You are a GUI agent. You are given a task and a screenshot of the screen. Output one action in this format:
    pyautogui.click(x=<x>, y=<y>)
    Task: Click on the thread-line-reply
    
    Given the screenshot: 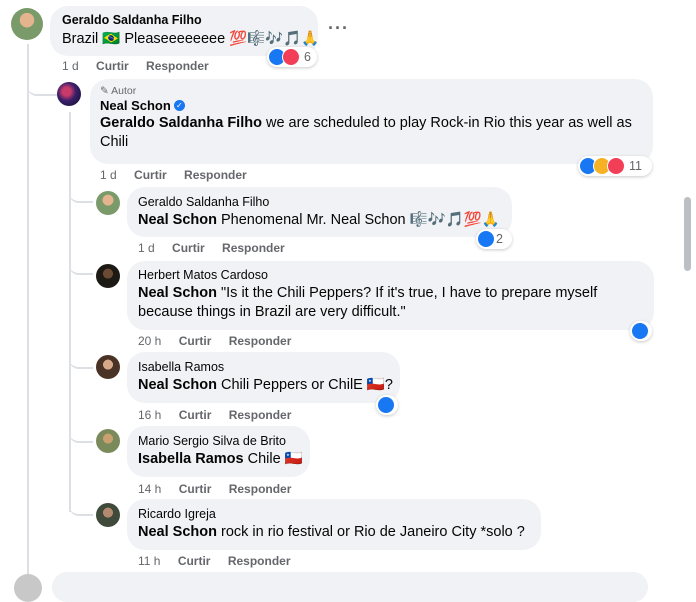 What is the action you would take?
    pyautogui.click(x=70, y=312)
    